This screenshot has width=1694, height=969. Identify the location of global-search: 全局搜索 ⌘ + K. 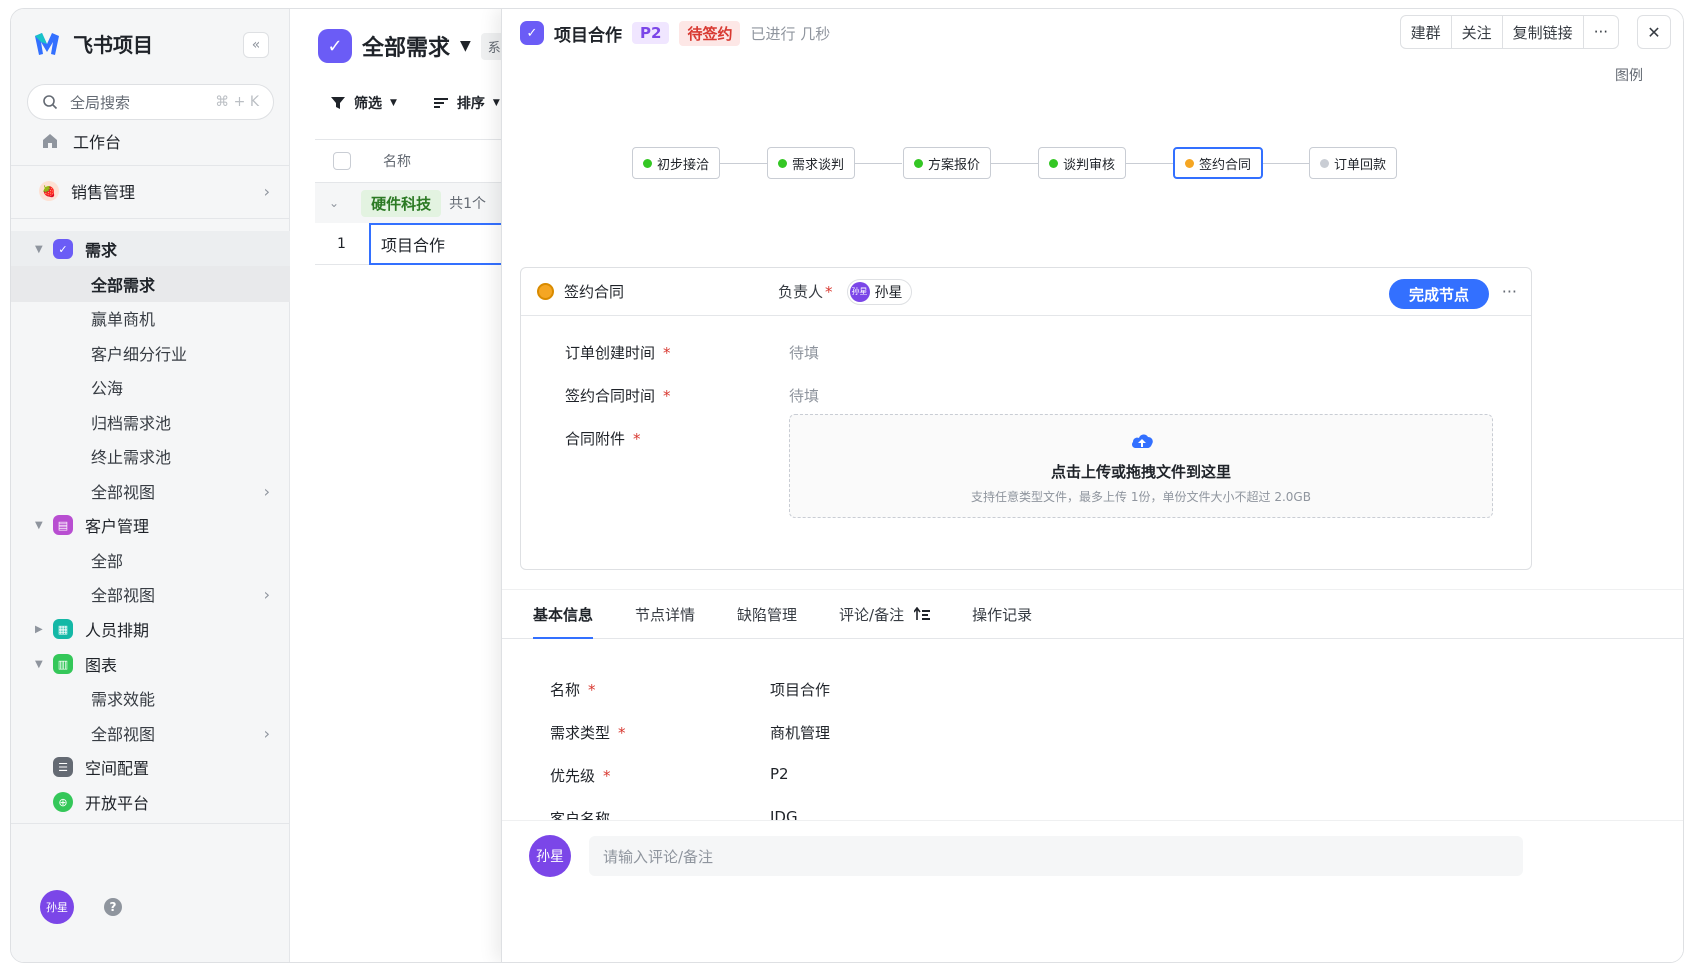
(150, 102).